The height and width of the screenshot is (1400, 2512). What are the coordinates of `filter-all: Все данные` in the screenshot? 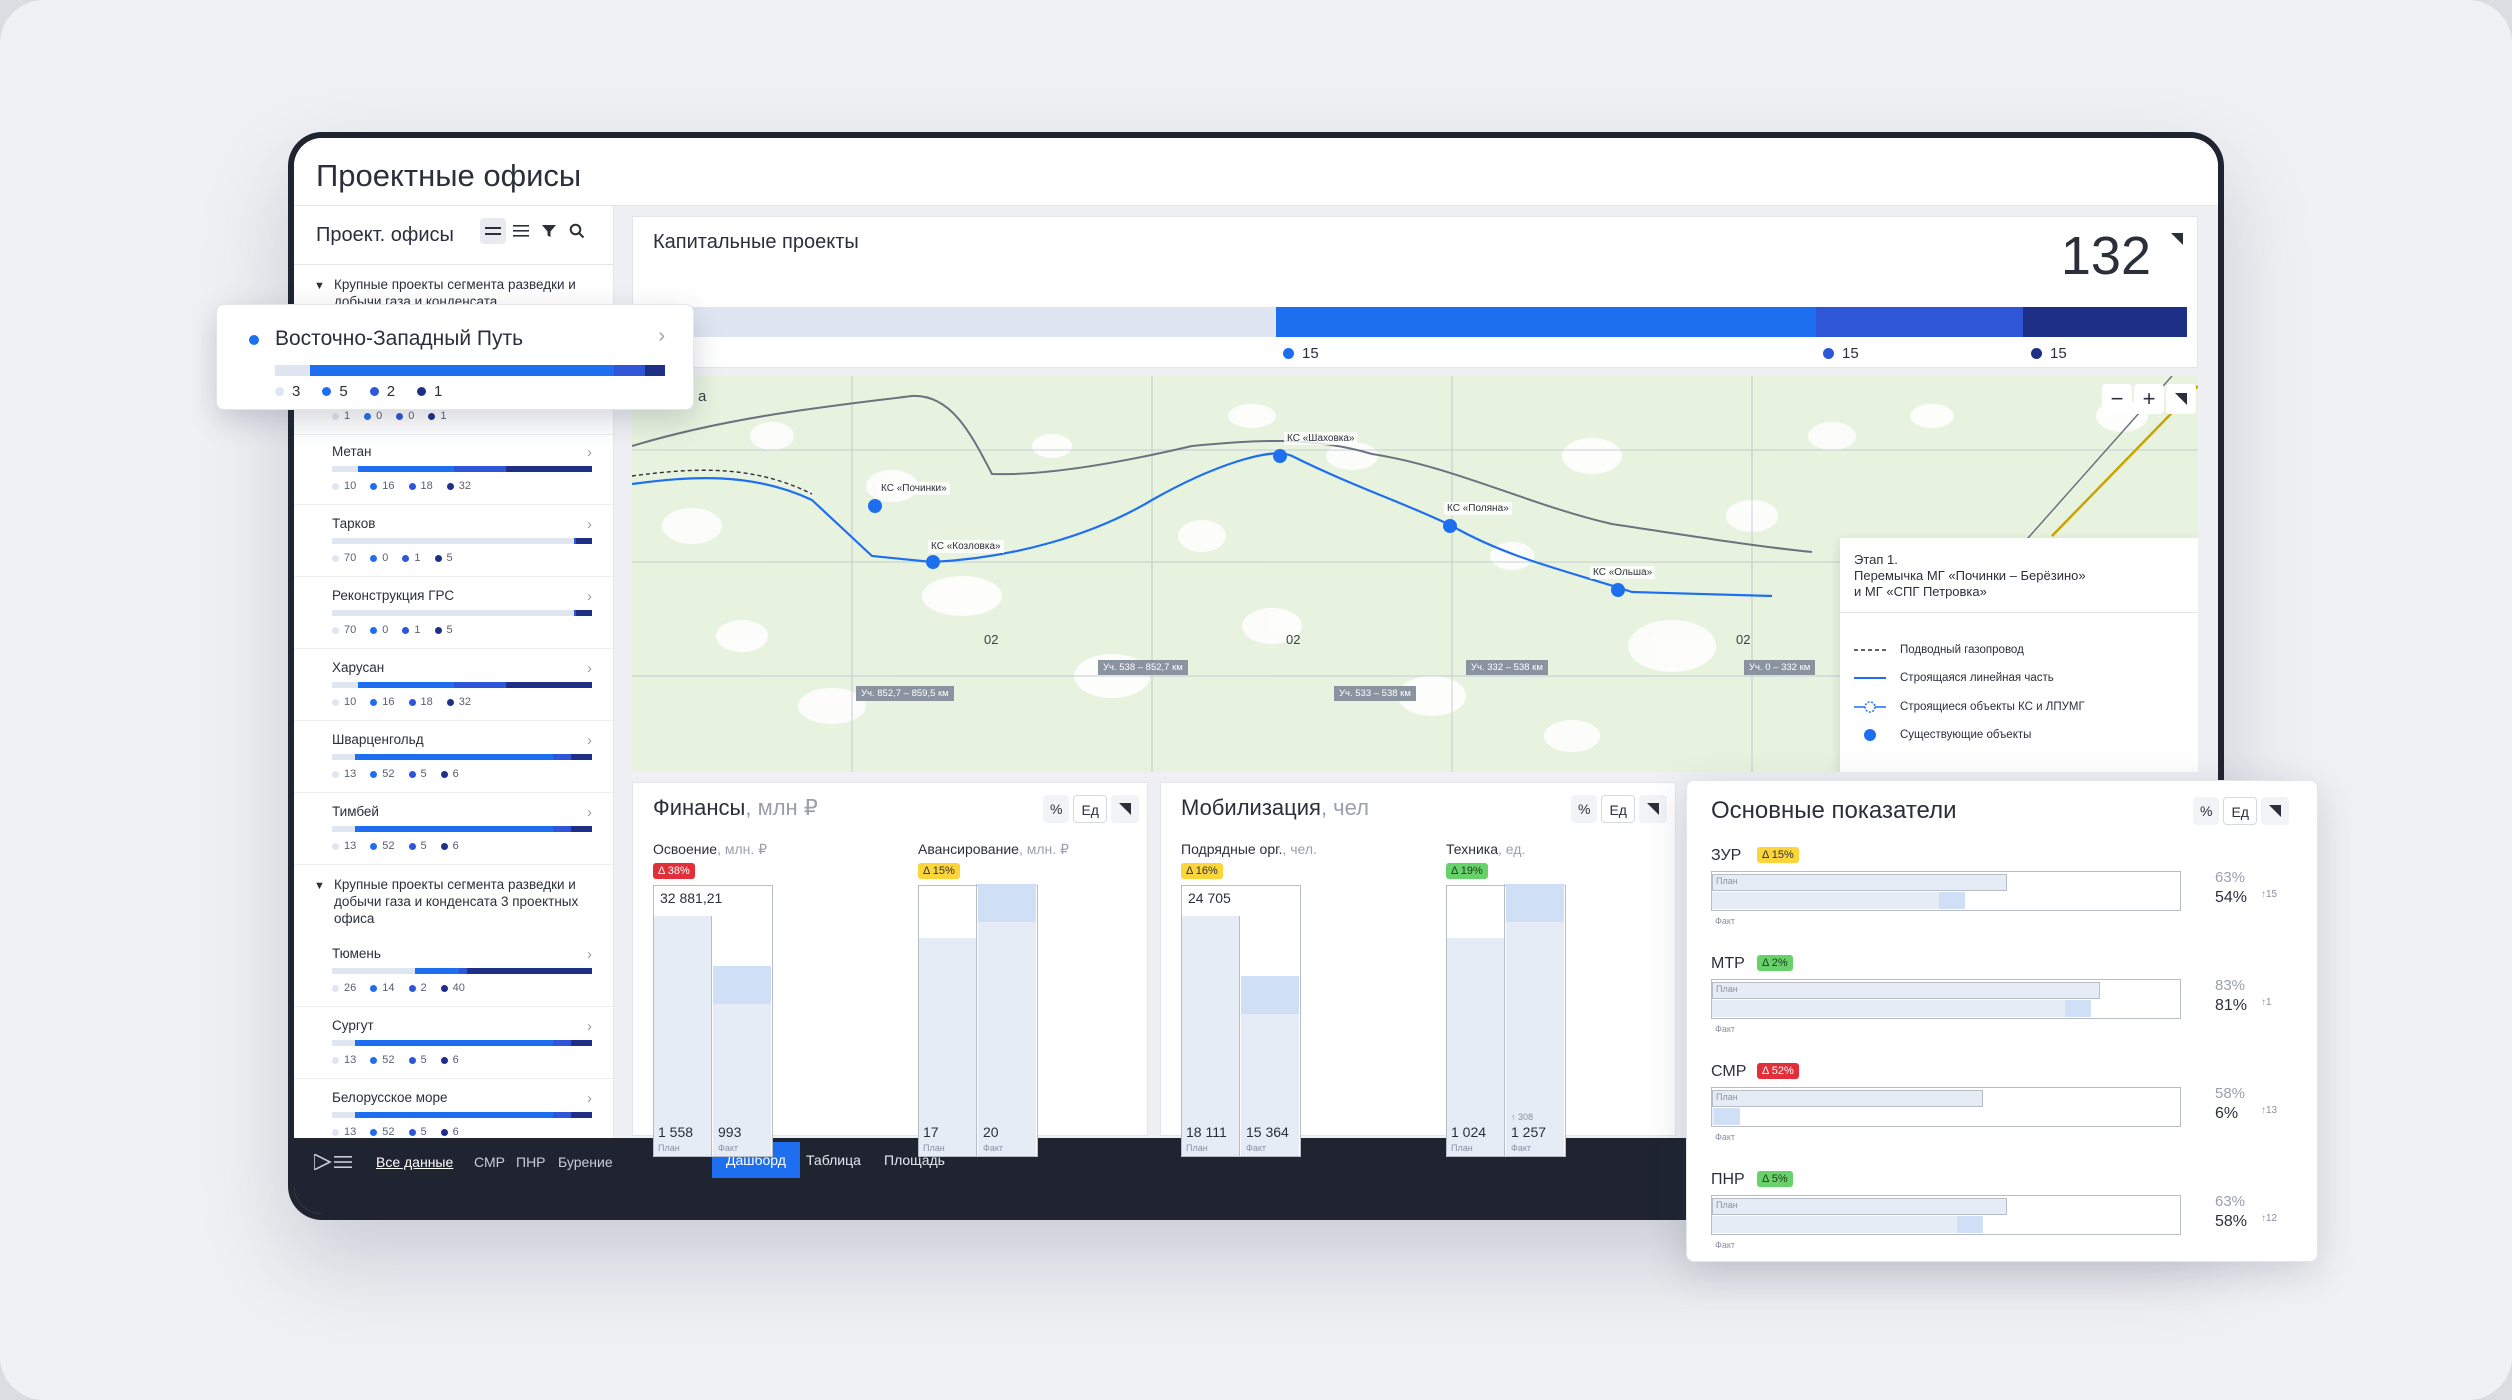 It's located at (414, 1162).